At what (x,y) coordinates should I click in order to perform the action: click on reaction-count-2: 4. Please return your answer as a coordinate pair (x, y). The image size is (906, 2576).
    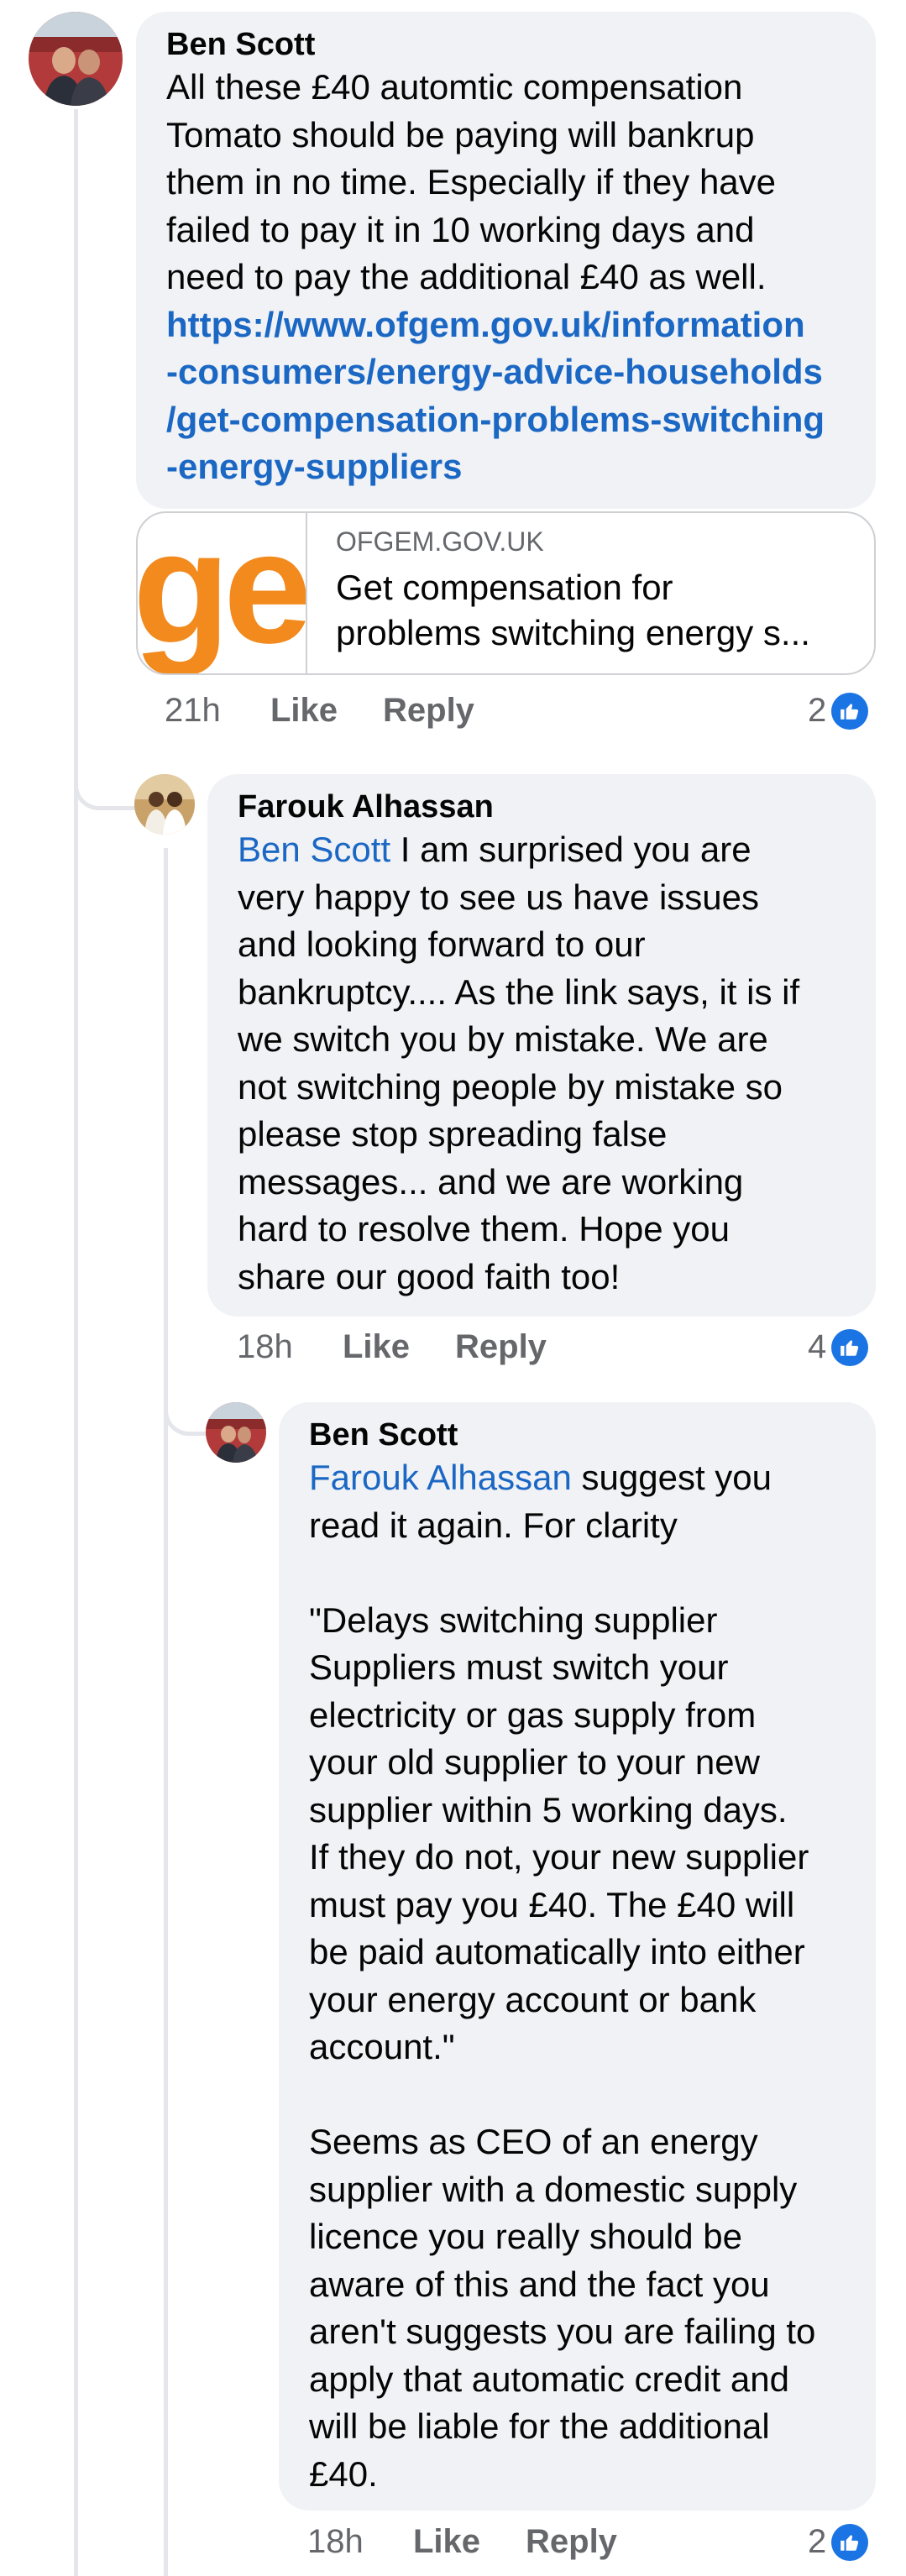
    Looking at the image, I should click on (838, 1347).